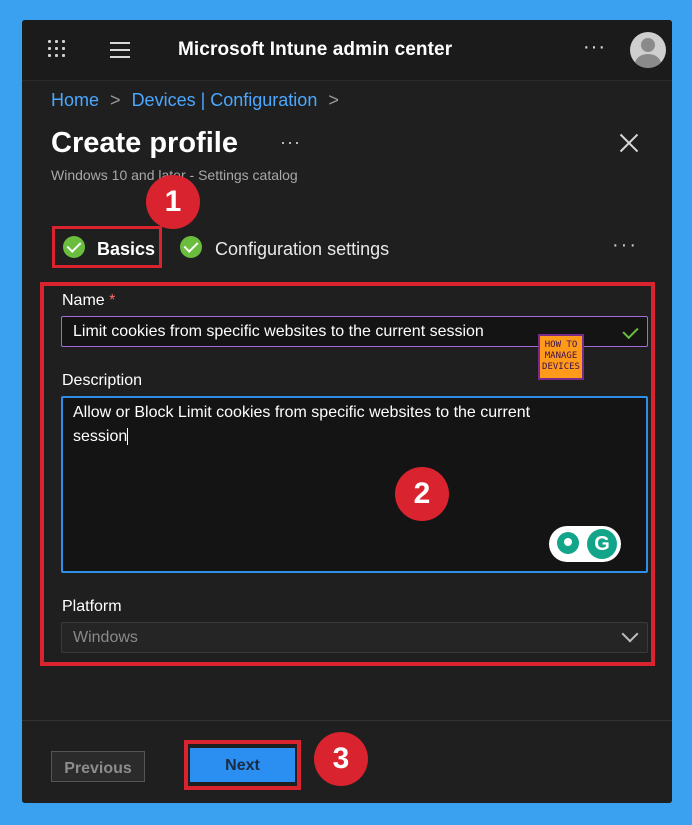  I want to click on description-label: Description, so click(102, 380).